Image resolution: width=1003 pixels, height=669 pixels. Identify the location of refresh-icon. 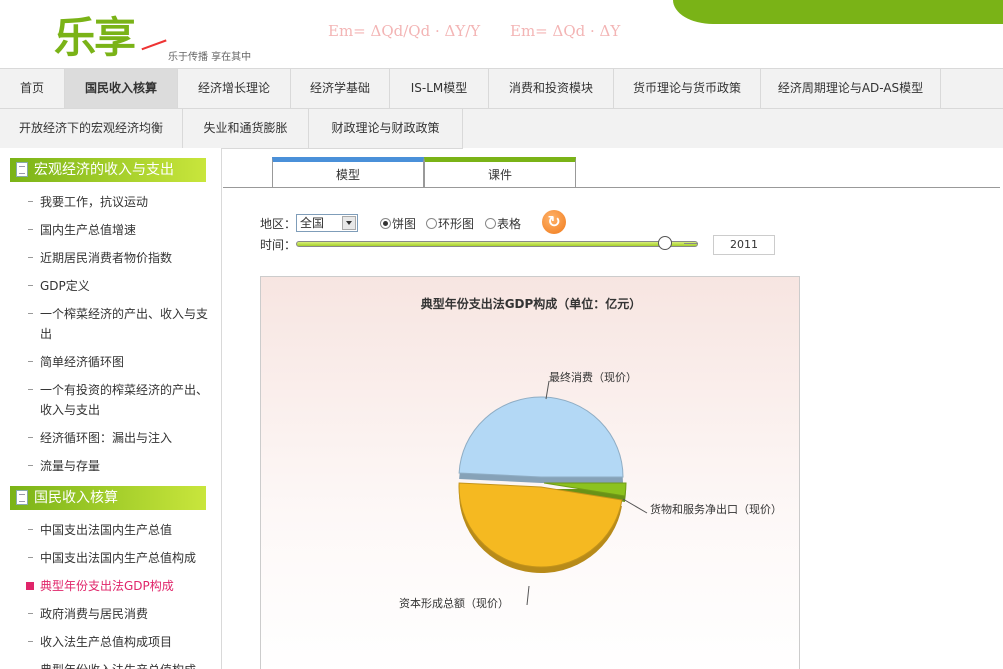
(554, 222).